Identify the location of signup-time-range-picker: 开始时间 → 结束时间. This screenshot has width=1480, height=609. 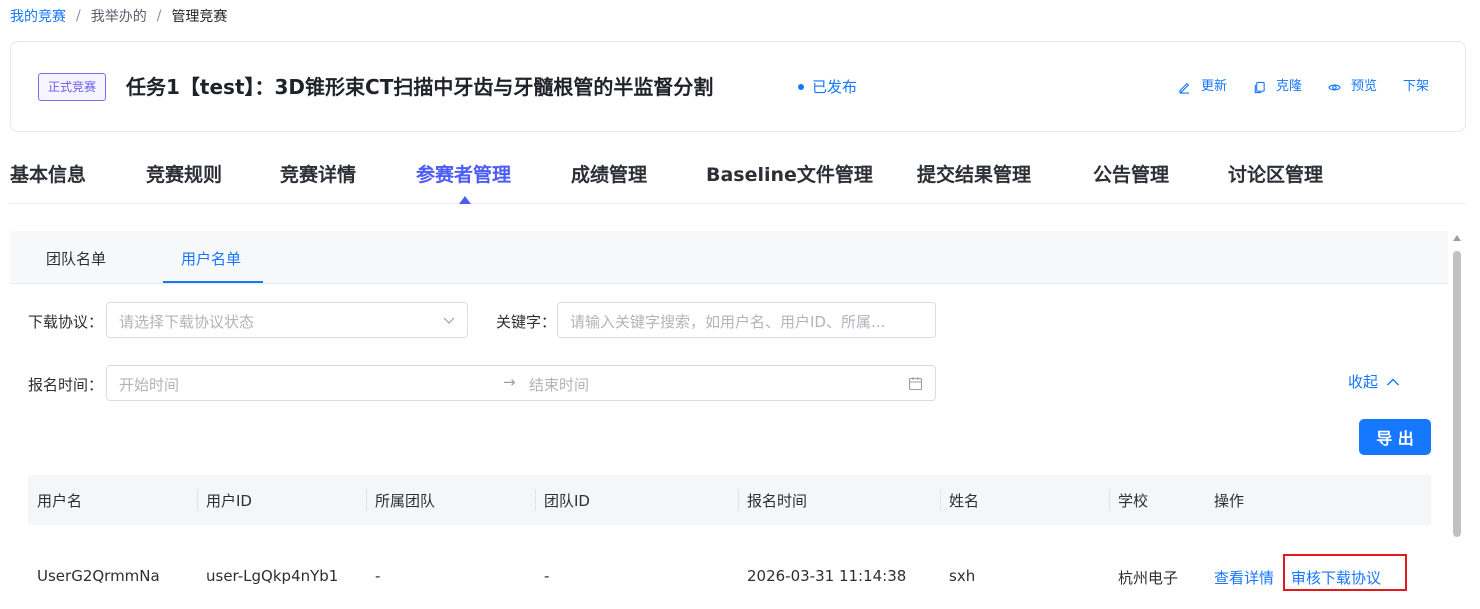
(521, 383).